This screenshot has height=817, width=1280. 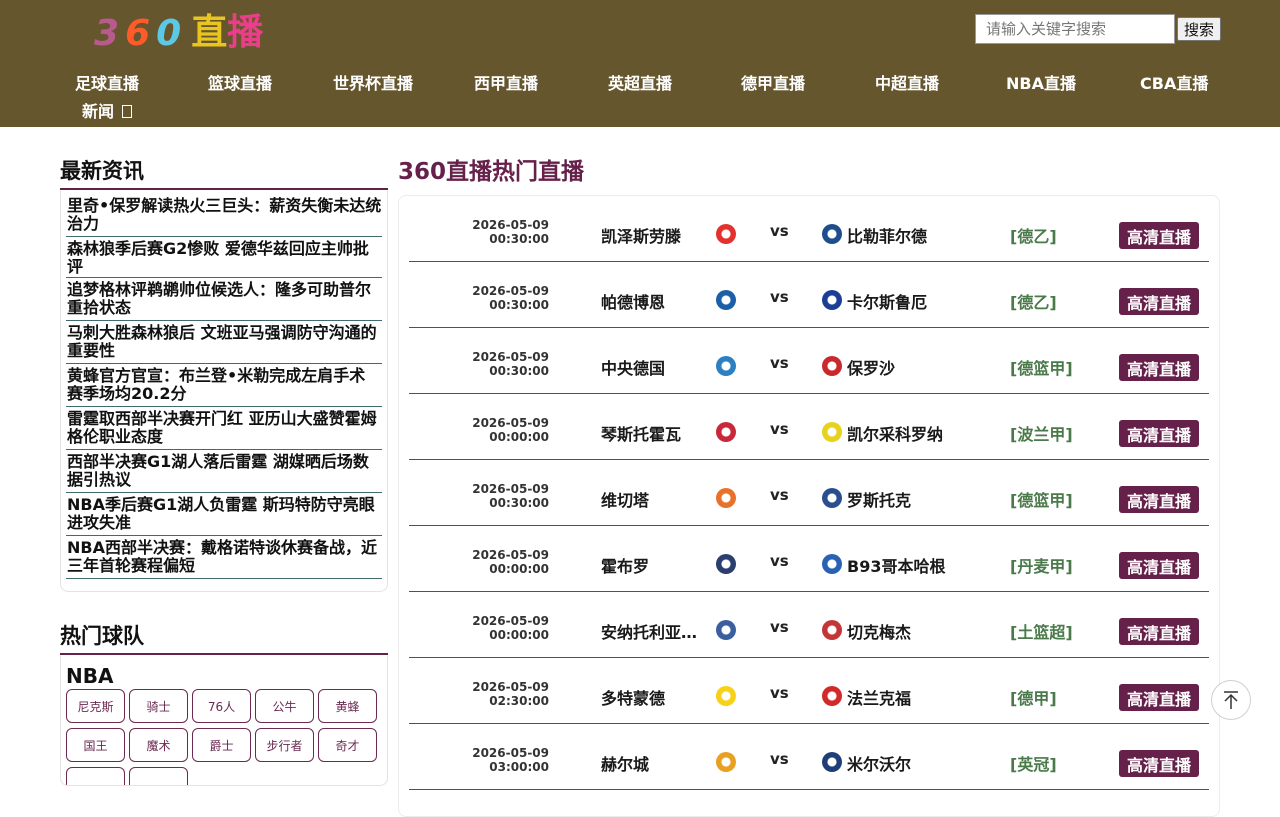 What do you see at coordinates (809, 559) in the screenshot?
I see `match-row: 2026-05-09 00:00:00 霍布罗 vs B93哥本哈根 [丹麦甲] 高清直播` at bounding box center [809, 559].